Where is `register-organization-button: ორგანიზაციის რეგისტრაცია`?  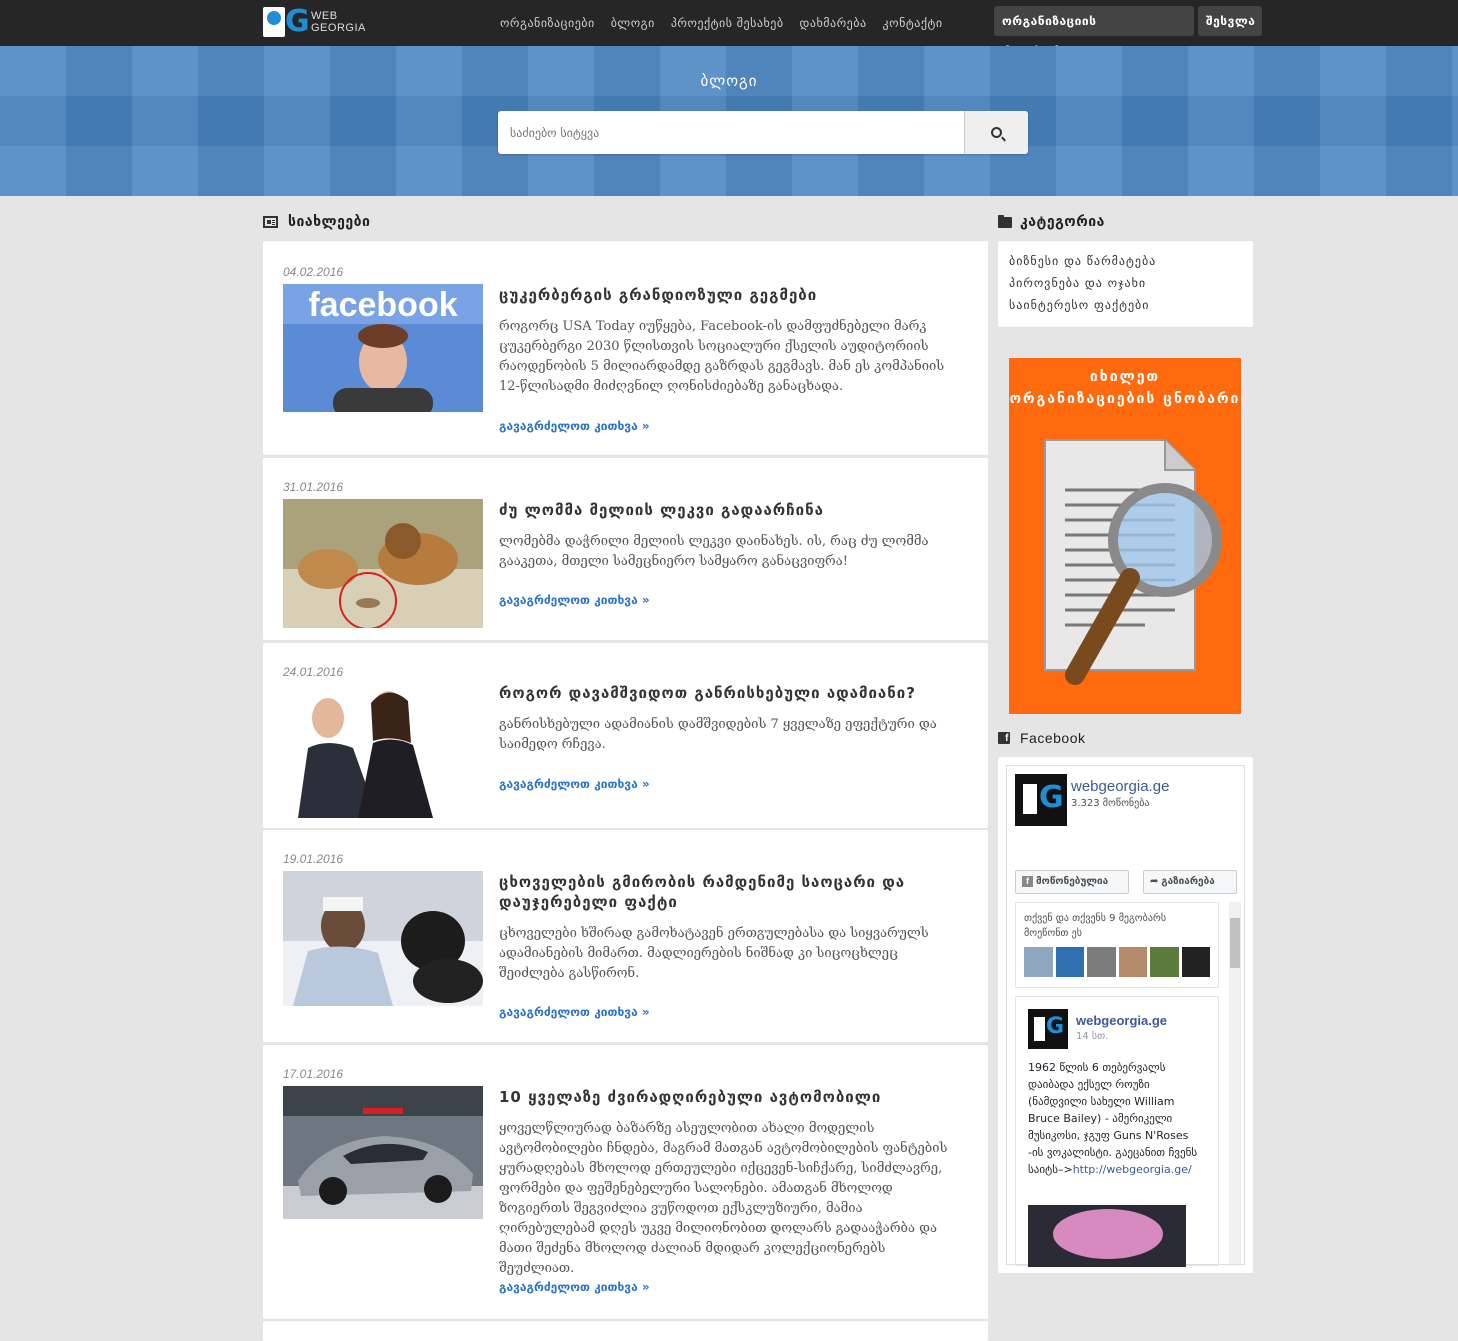
register-organization-button: ორგანიზაციის რეგისტრაცია is located at coordinates (1094, 32).